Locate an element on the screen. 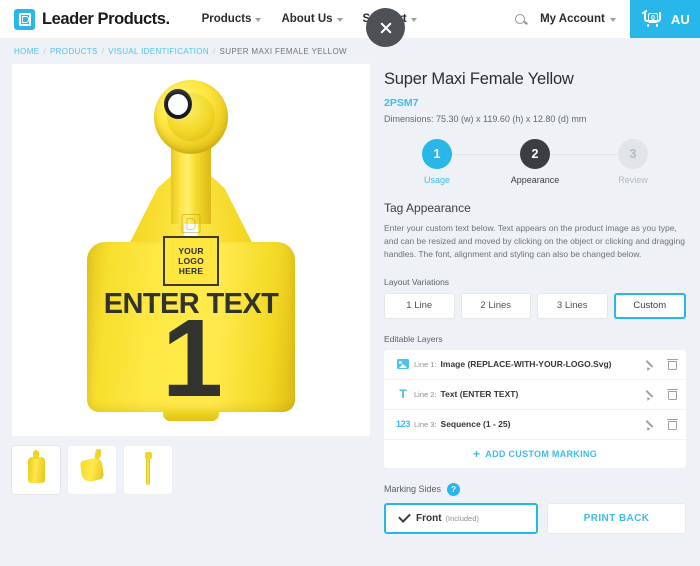  marking-side-front-label: Front is located at coordinates (429, 518).